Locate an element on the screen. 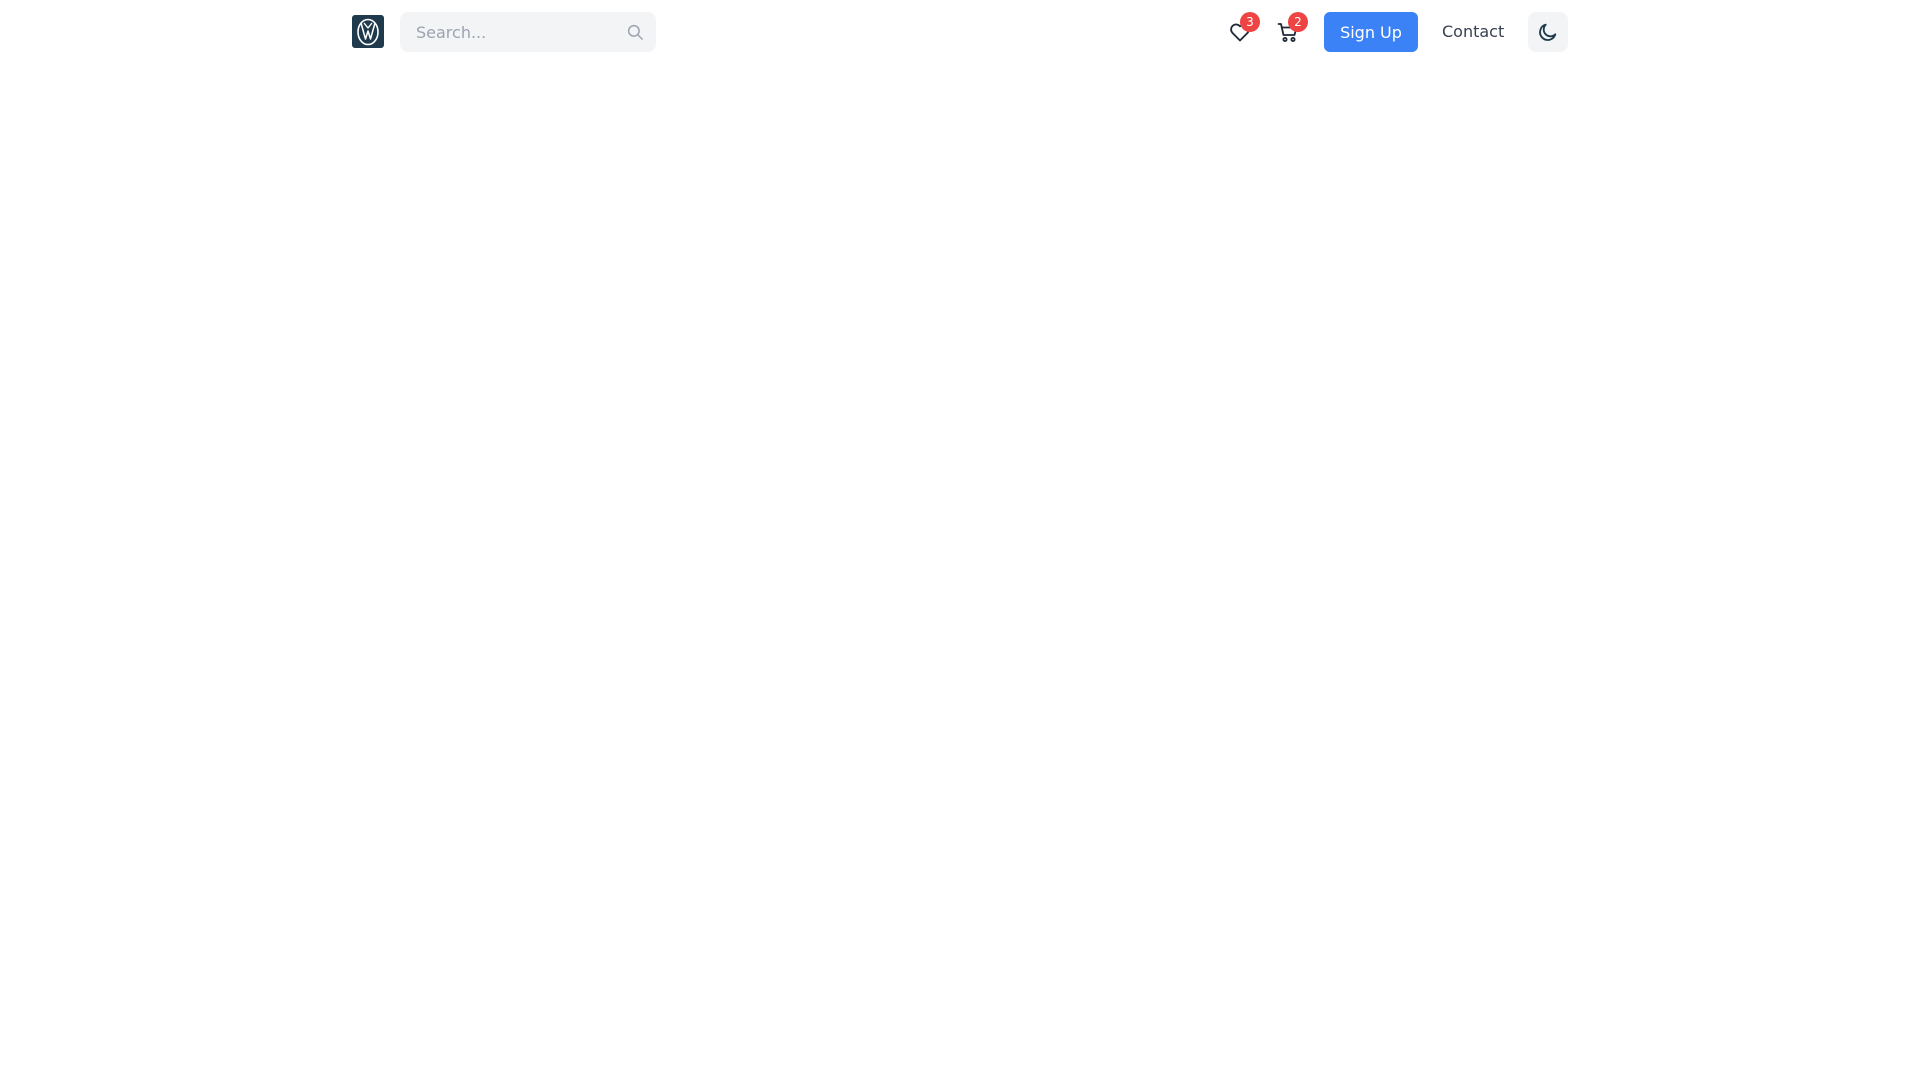 The width and height of the screenshot is (1920, 1080). wishlist-count-badge: 3 is located at coordinates (1250, 22).